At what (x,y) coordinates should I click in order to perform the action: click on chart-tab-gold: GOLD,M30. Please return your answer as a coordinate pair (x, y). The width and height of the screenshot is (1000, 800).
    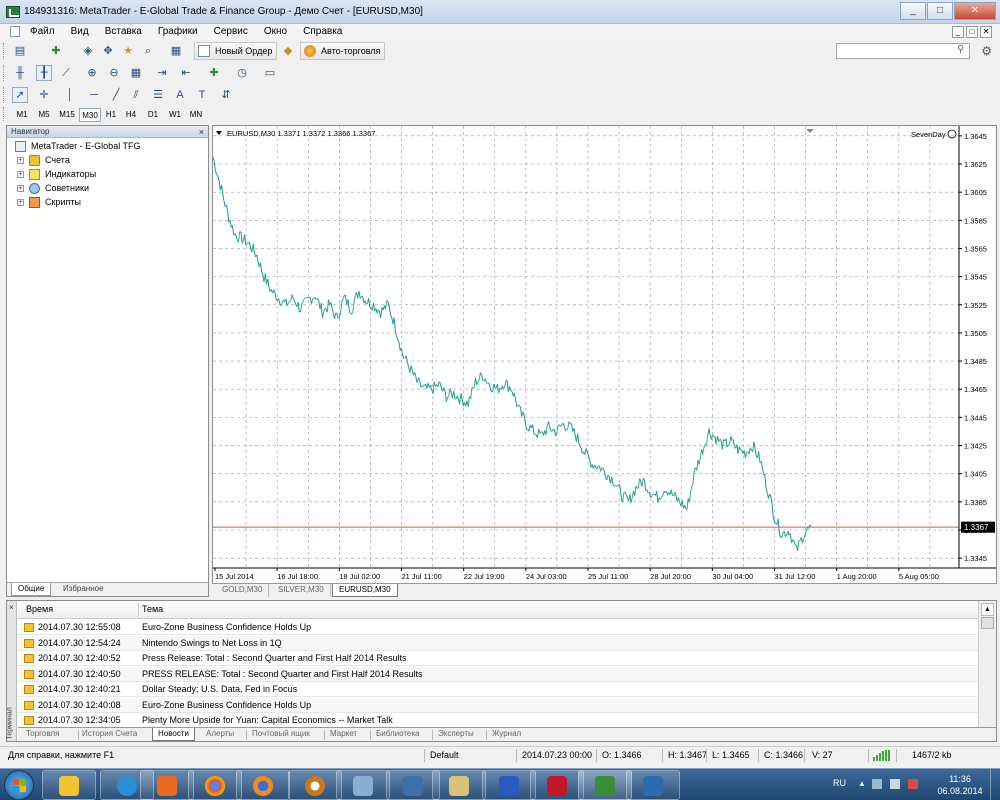
    Looking at the image, I should click on (243, 590).